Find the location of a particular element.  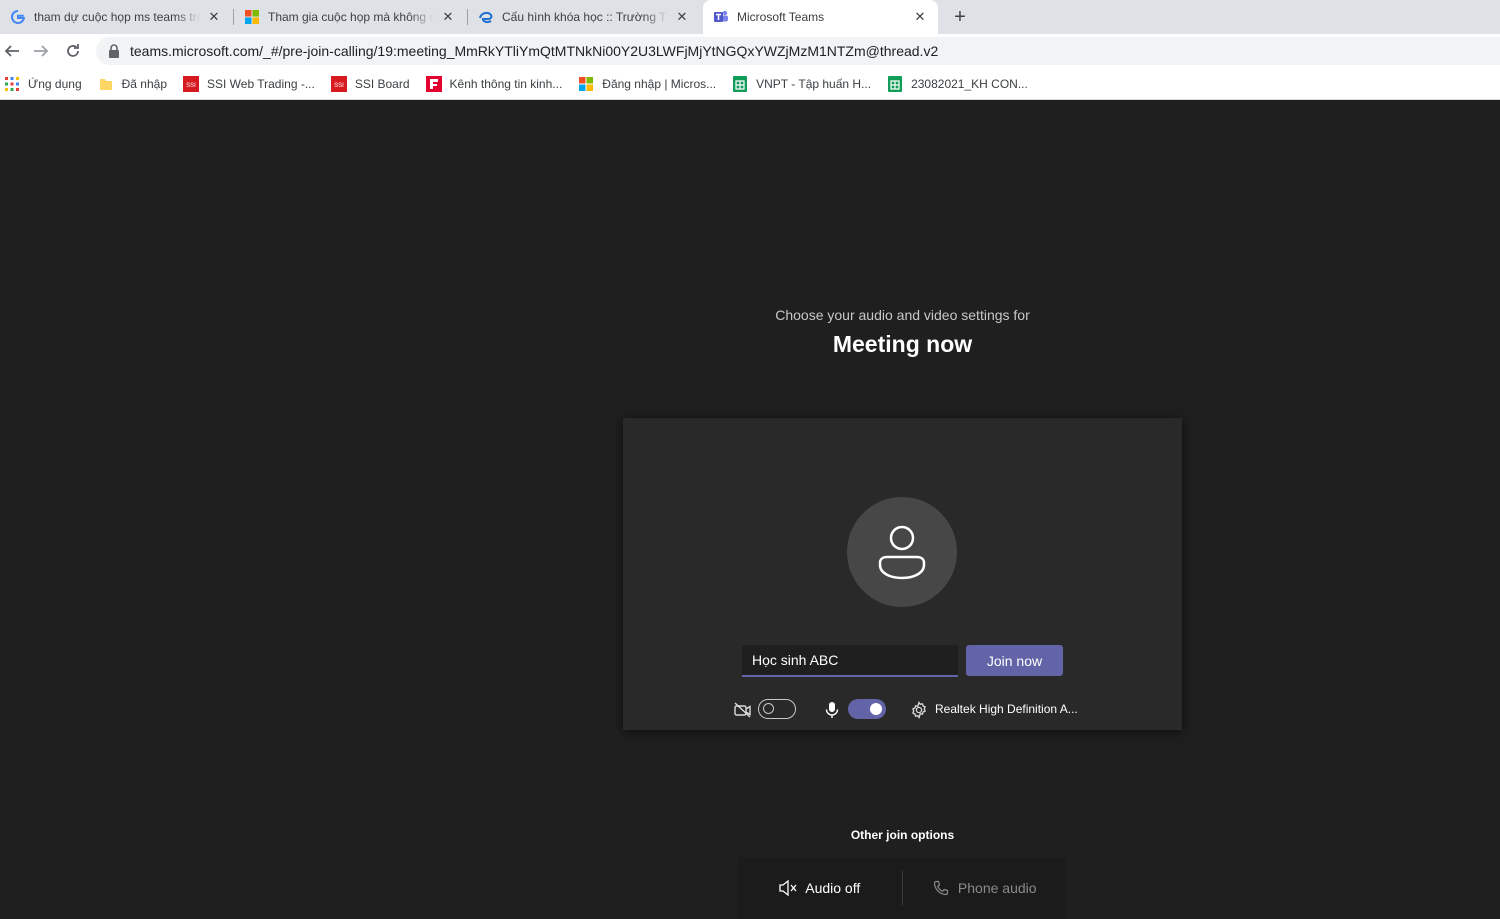

join-now-button: Join now is located at coordinates (1014, 660).